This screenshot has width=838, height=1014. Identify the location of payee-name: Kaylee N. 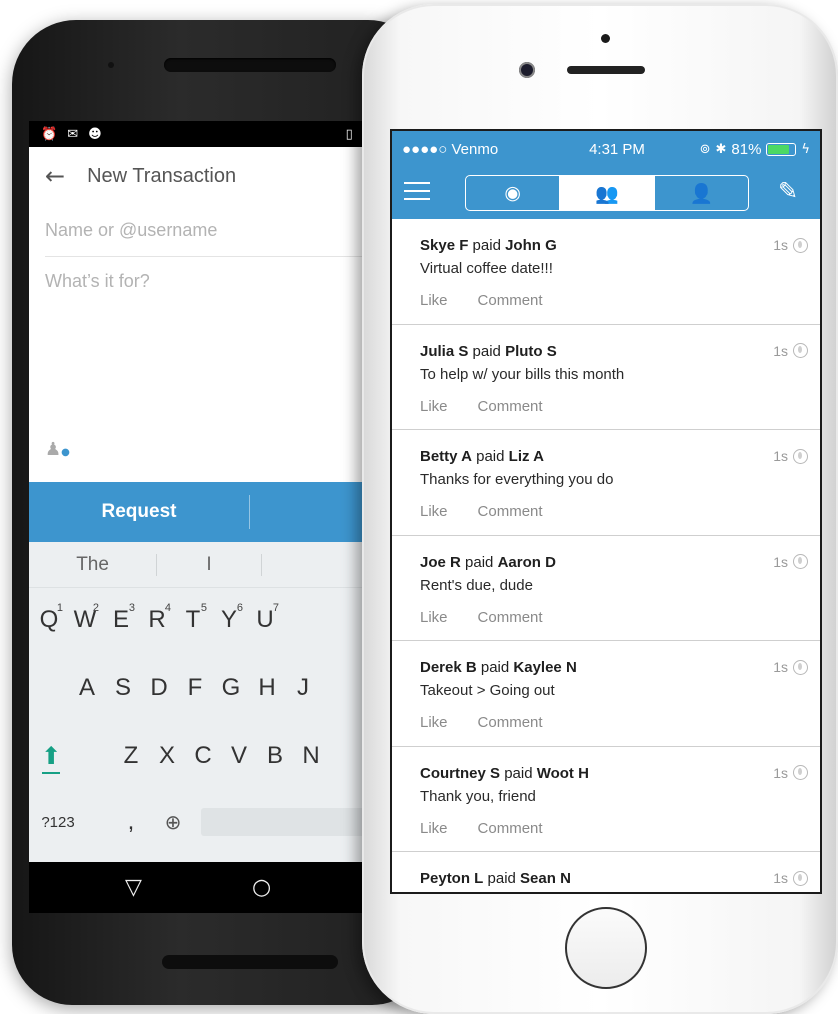
(544, 667).